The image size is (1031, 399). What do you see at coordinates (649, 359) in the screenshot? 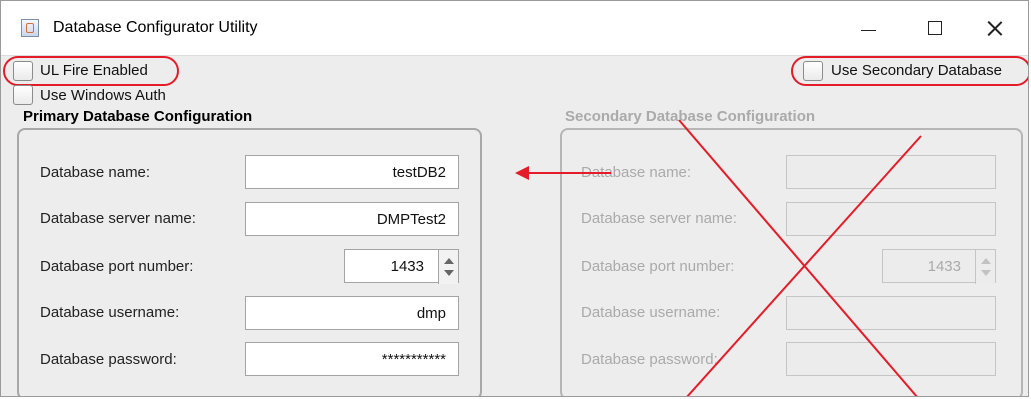
I see `secondary-password-label: Database password:` at bounding box center [649, 359].